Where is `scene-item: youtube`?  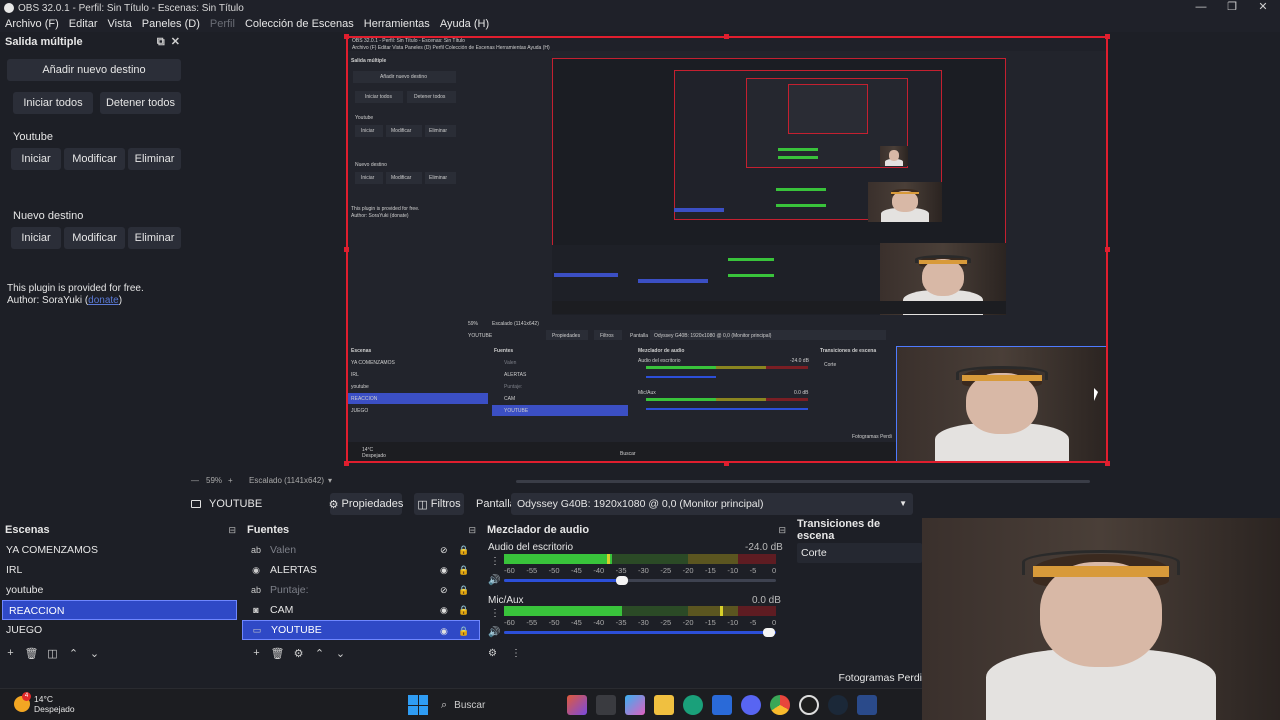 scene-item: youtube is located at coordinates (120, 590).